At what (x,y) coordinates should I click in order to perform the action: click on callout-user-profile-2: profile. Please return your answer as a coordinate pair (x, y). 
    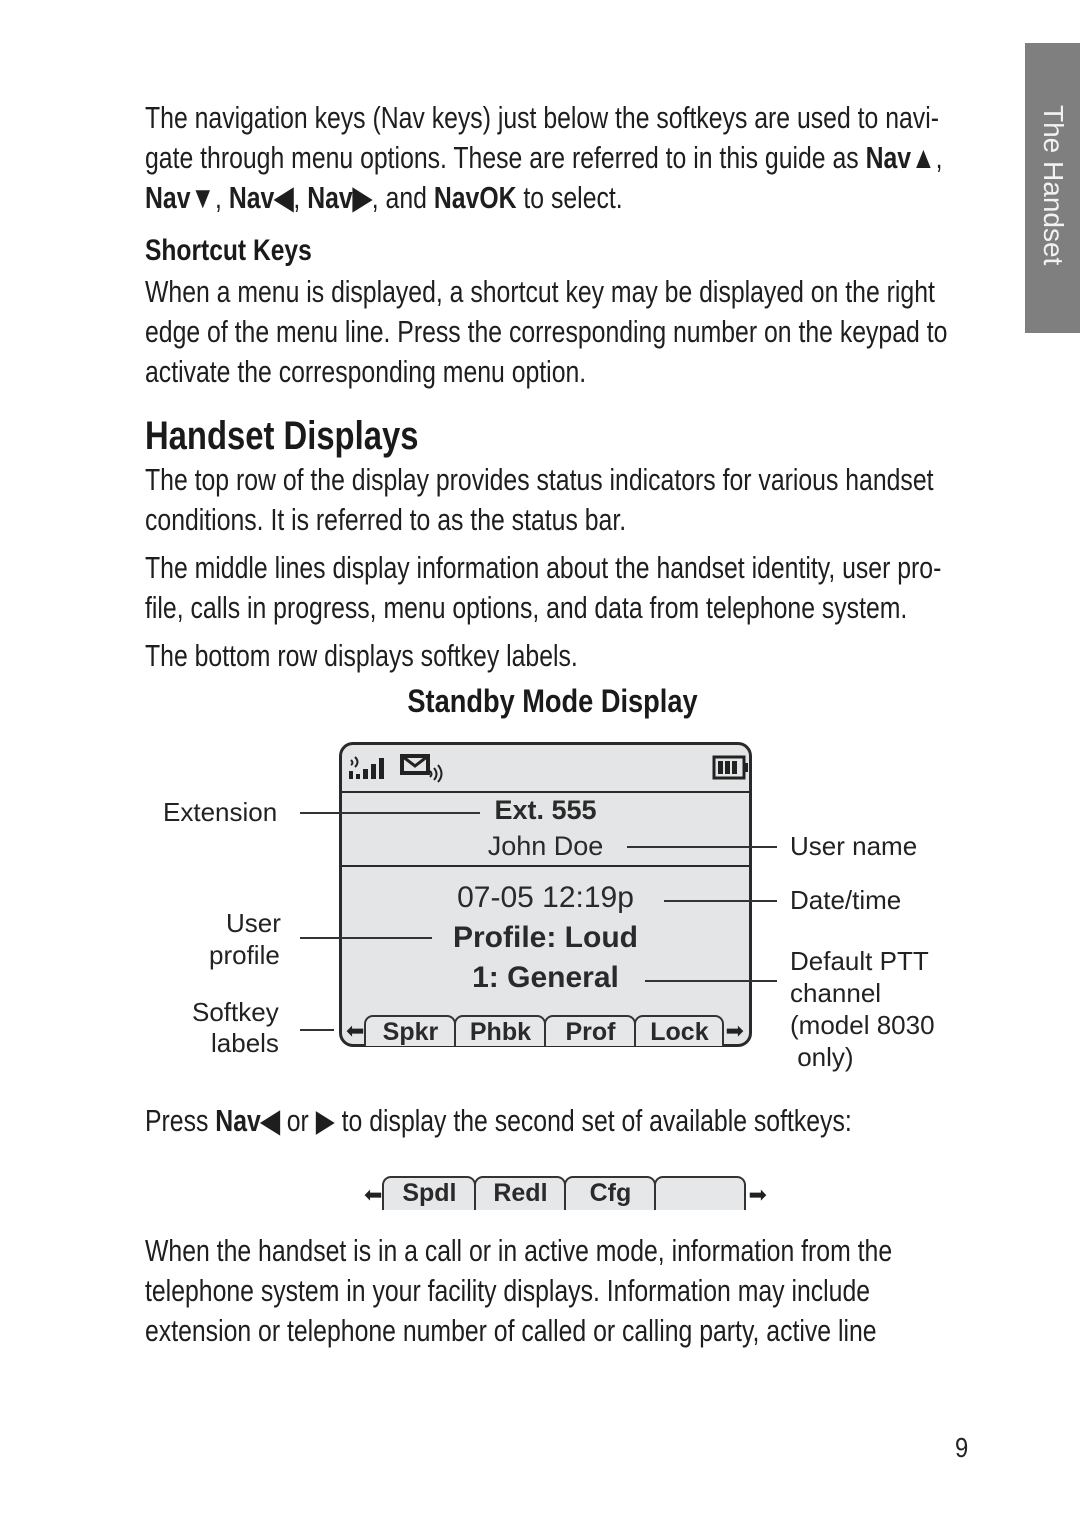
    Looking at the image, I should click on (244, 955).